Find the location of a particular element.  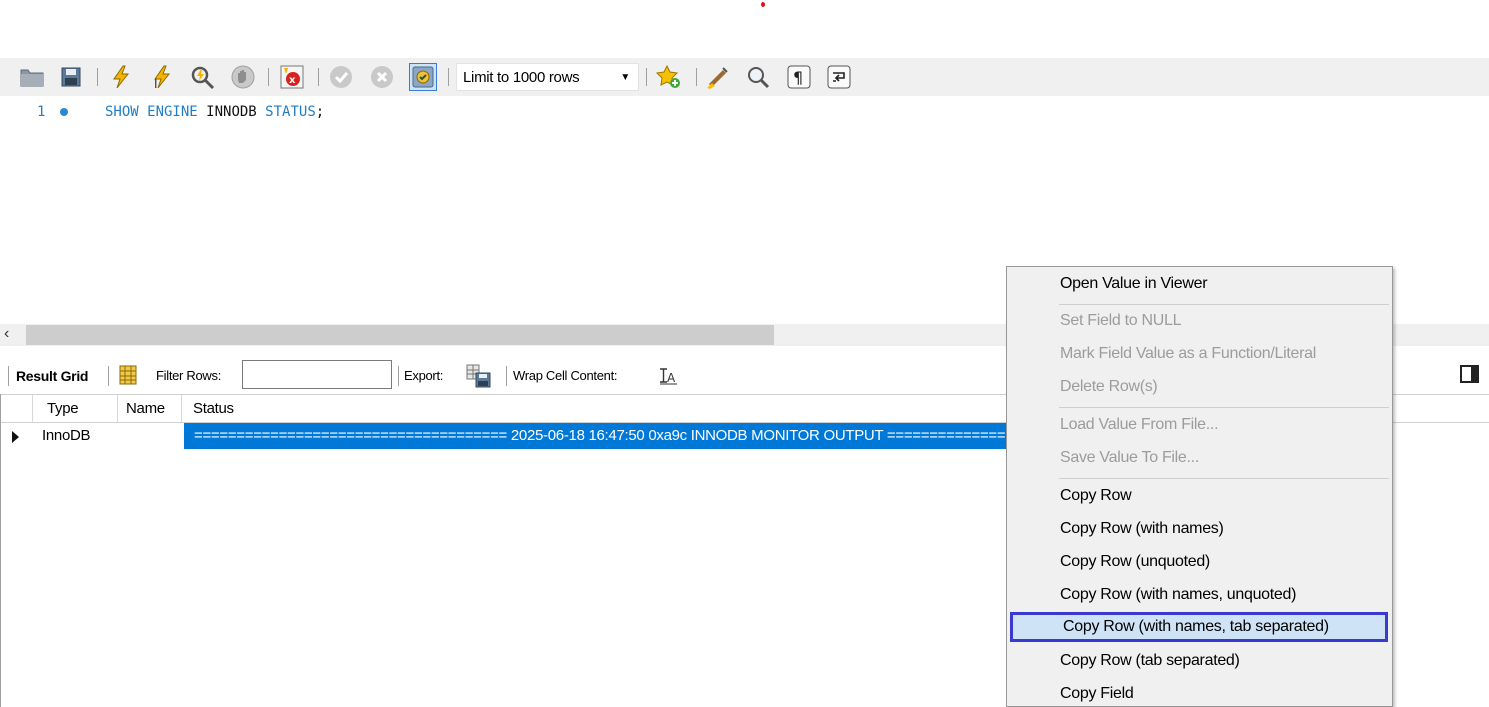

wrap-cell-icon: A is located at coordinates (668, 376).